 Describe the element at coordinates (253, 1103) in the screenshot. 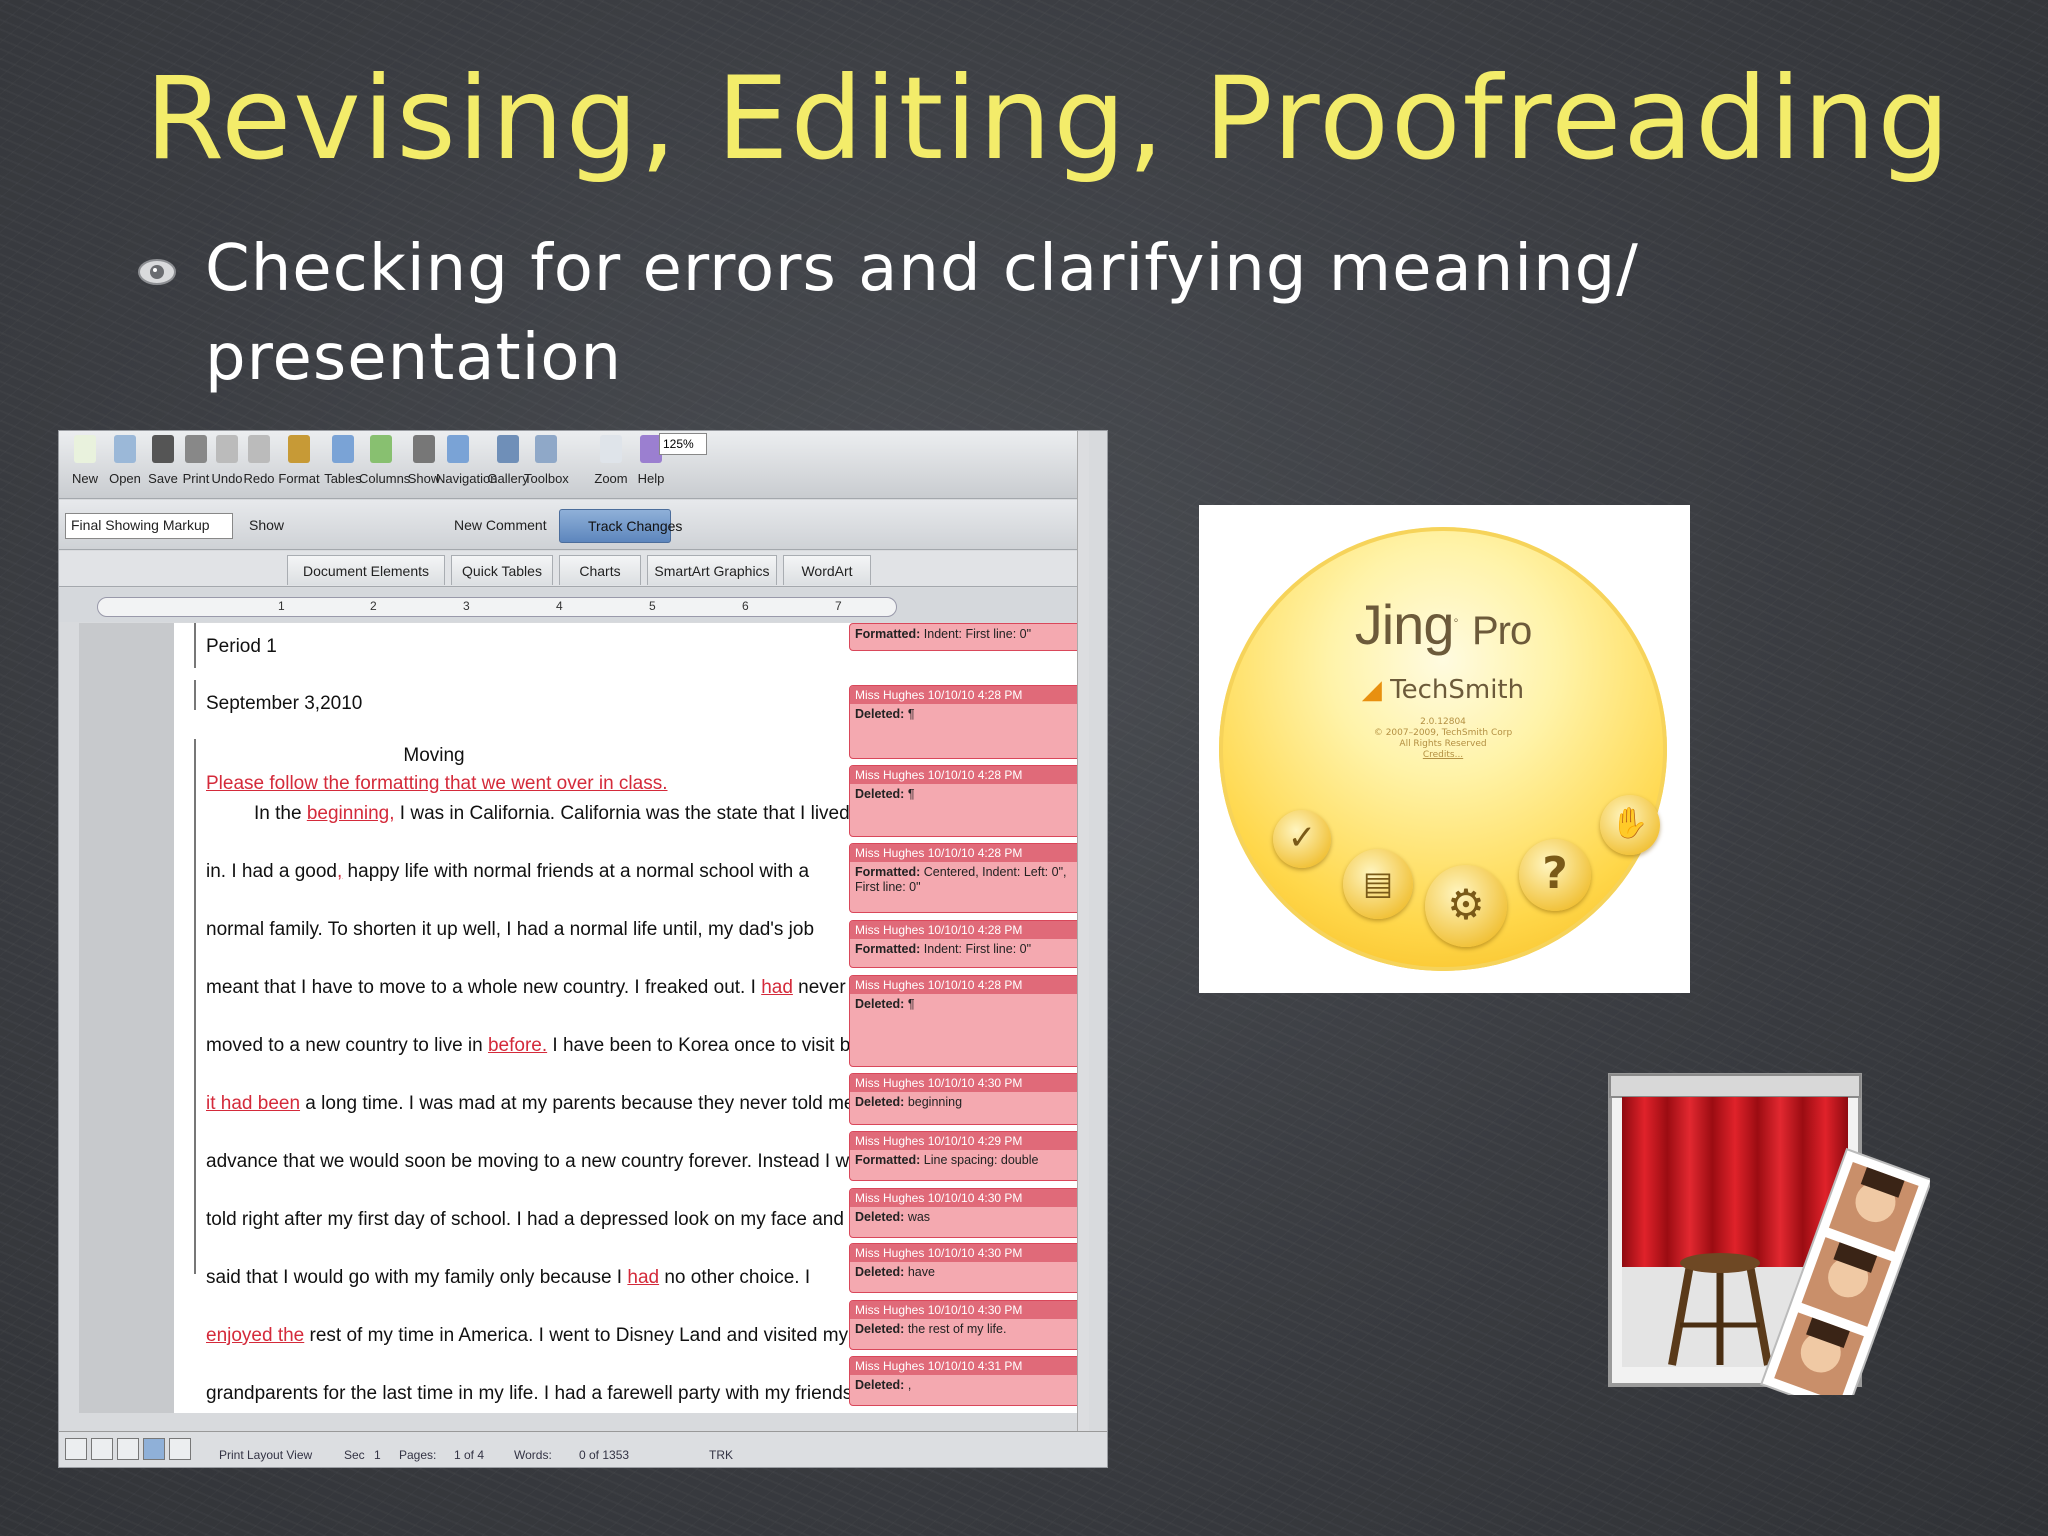

I see `doc-insertion: it had been` at that location.